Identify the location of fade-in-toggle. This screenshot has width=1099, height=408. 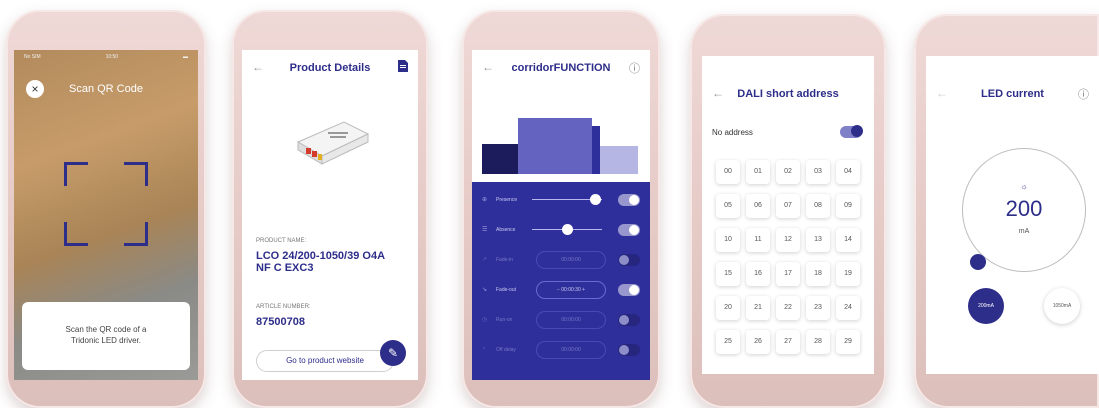
(629, 260).